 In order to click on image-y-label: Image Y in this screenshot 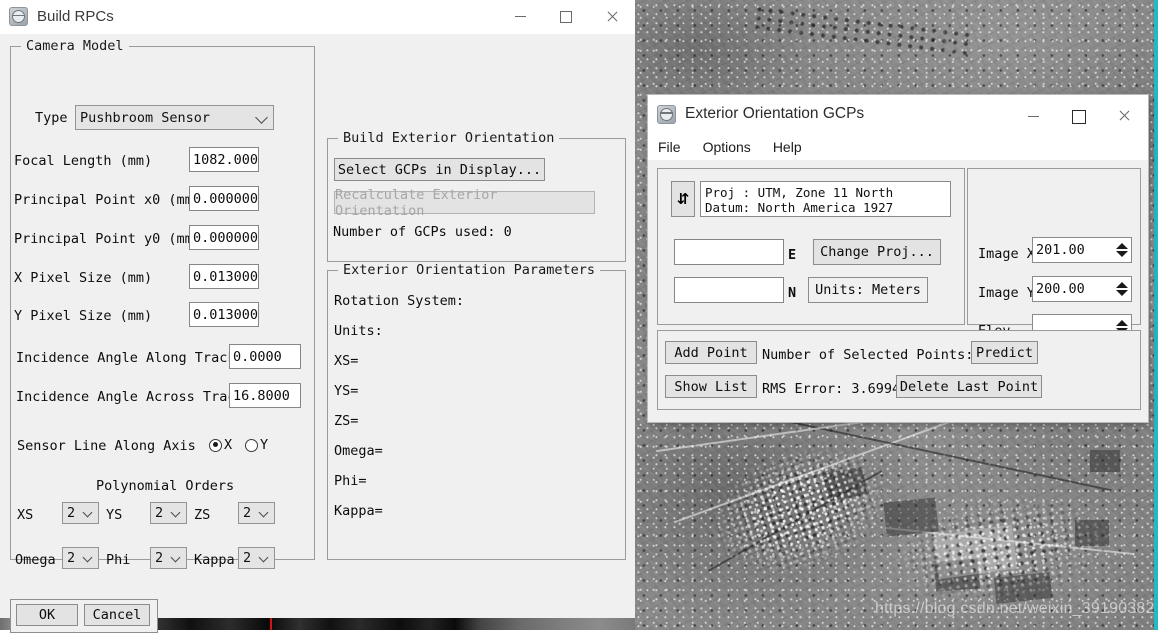, I will do `click(1006, 293)`.